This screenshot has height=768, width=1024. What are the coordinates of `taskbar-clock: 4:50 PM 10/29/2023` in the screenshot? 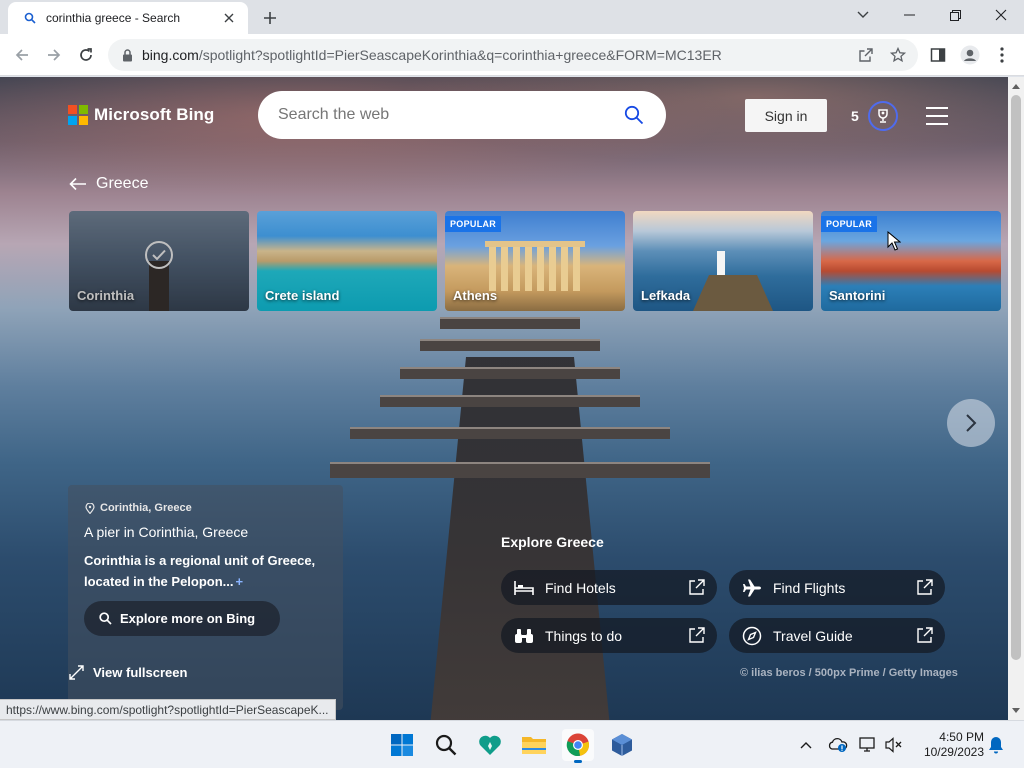 It's located at (951, 745).